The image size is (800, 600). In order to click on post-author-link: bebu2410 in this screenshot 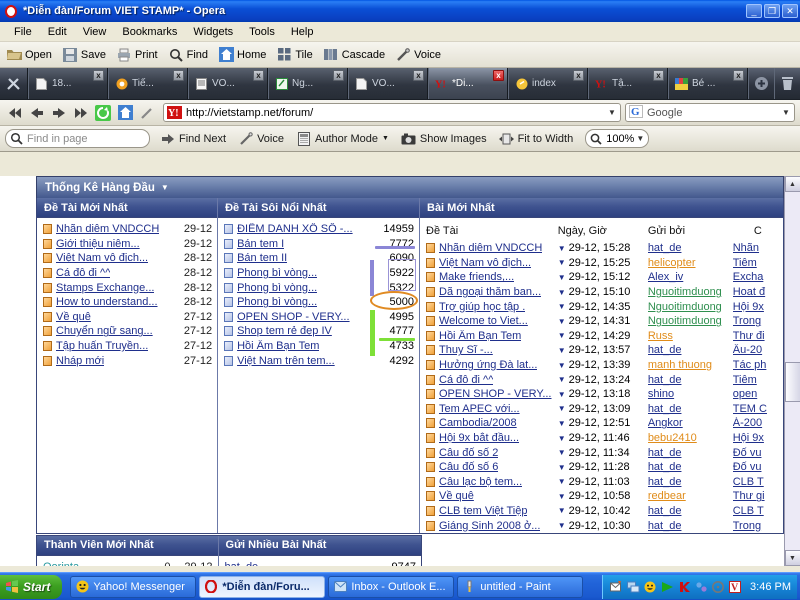, I will do `click(672, 438)`.